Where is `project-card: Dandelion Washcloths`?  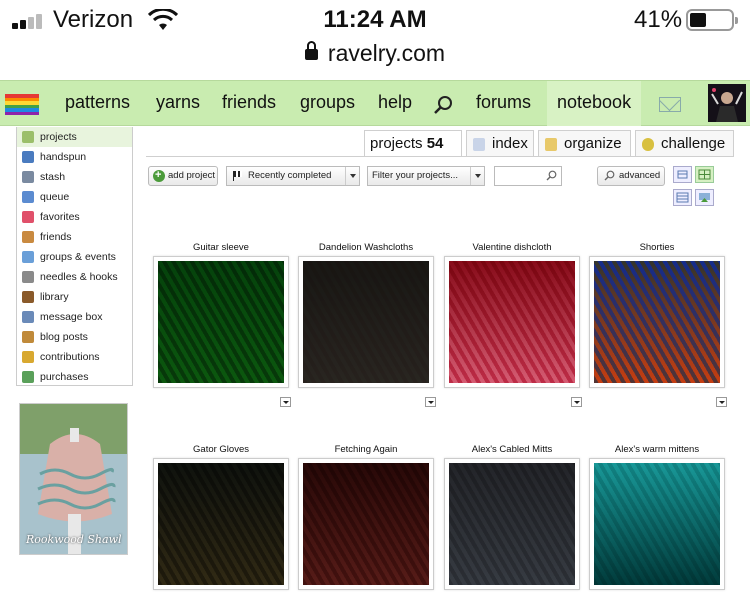 project-card: Dandelion Washcloths is located at coordinates (367, 324).